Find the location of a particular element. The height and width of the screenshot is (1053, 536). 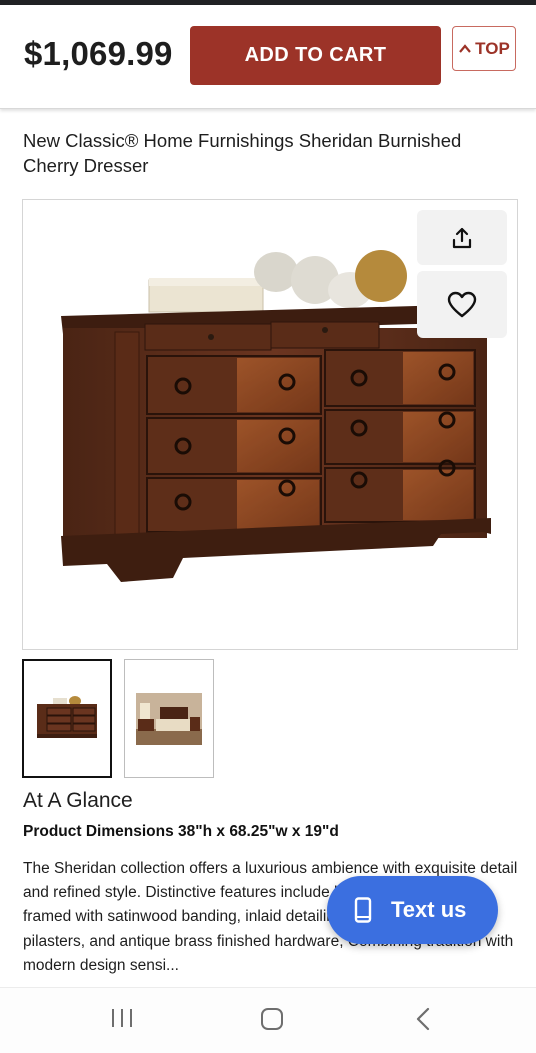

text-us-button: Text us is located at coordinates (412, 910).